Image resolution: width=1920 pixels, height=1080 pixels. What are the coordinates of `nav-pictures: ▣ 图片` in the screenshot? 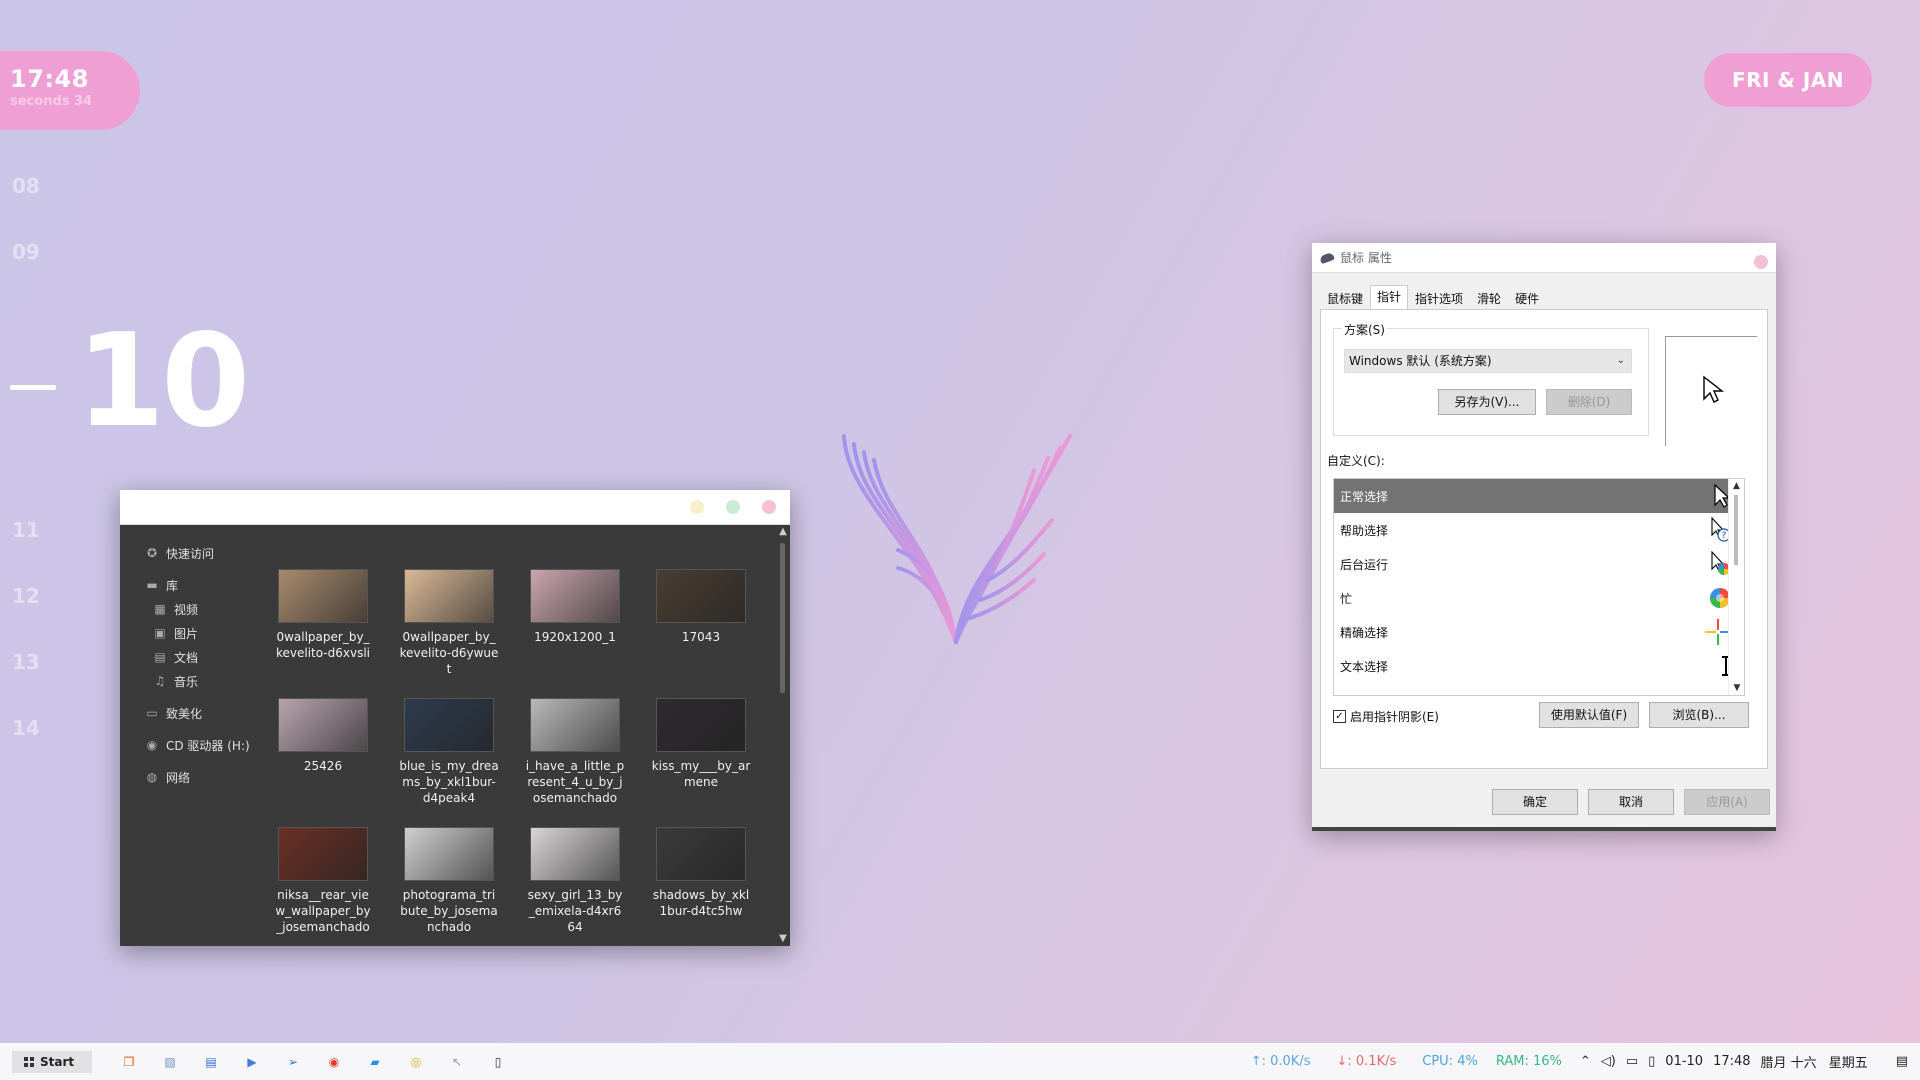 It's located at (190, 633).